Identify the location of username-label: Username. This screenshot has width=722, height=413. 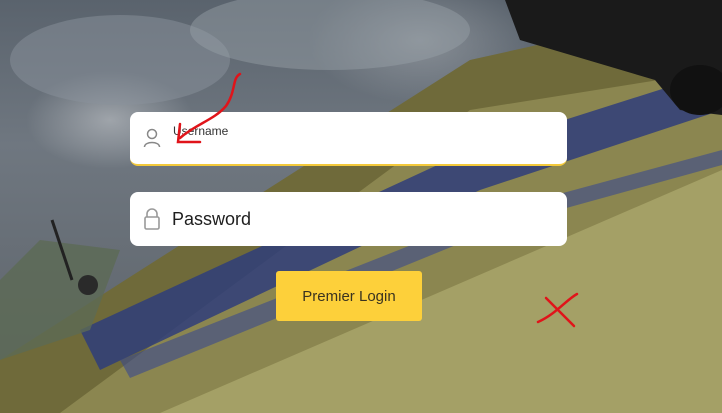
(201, 131).